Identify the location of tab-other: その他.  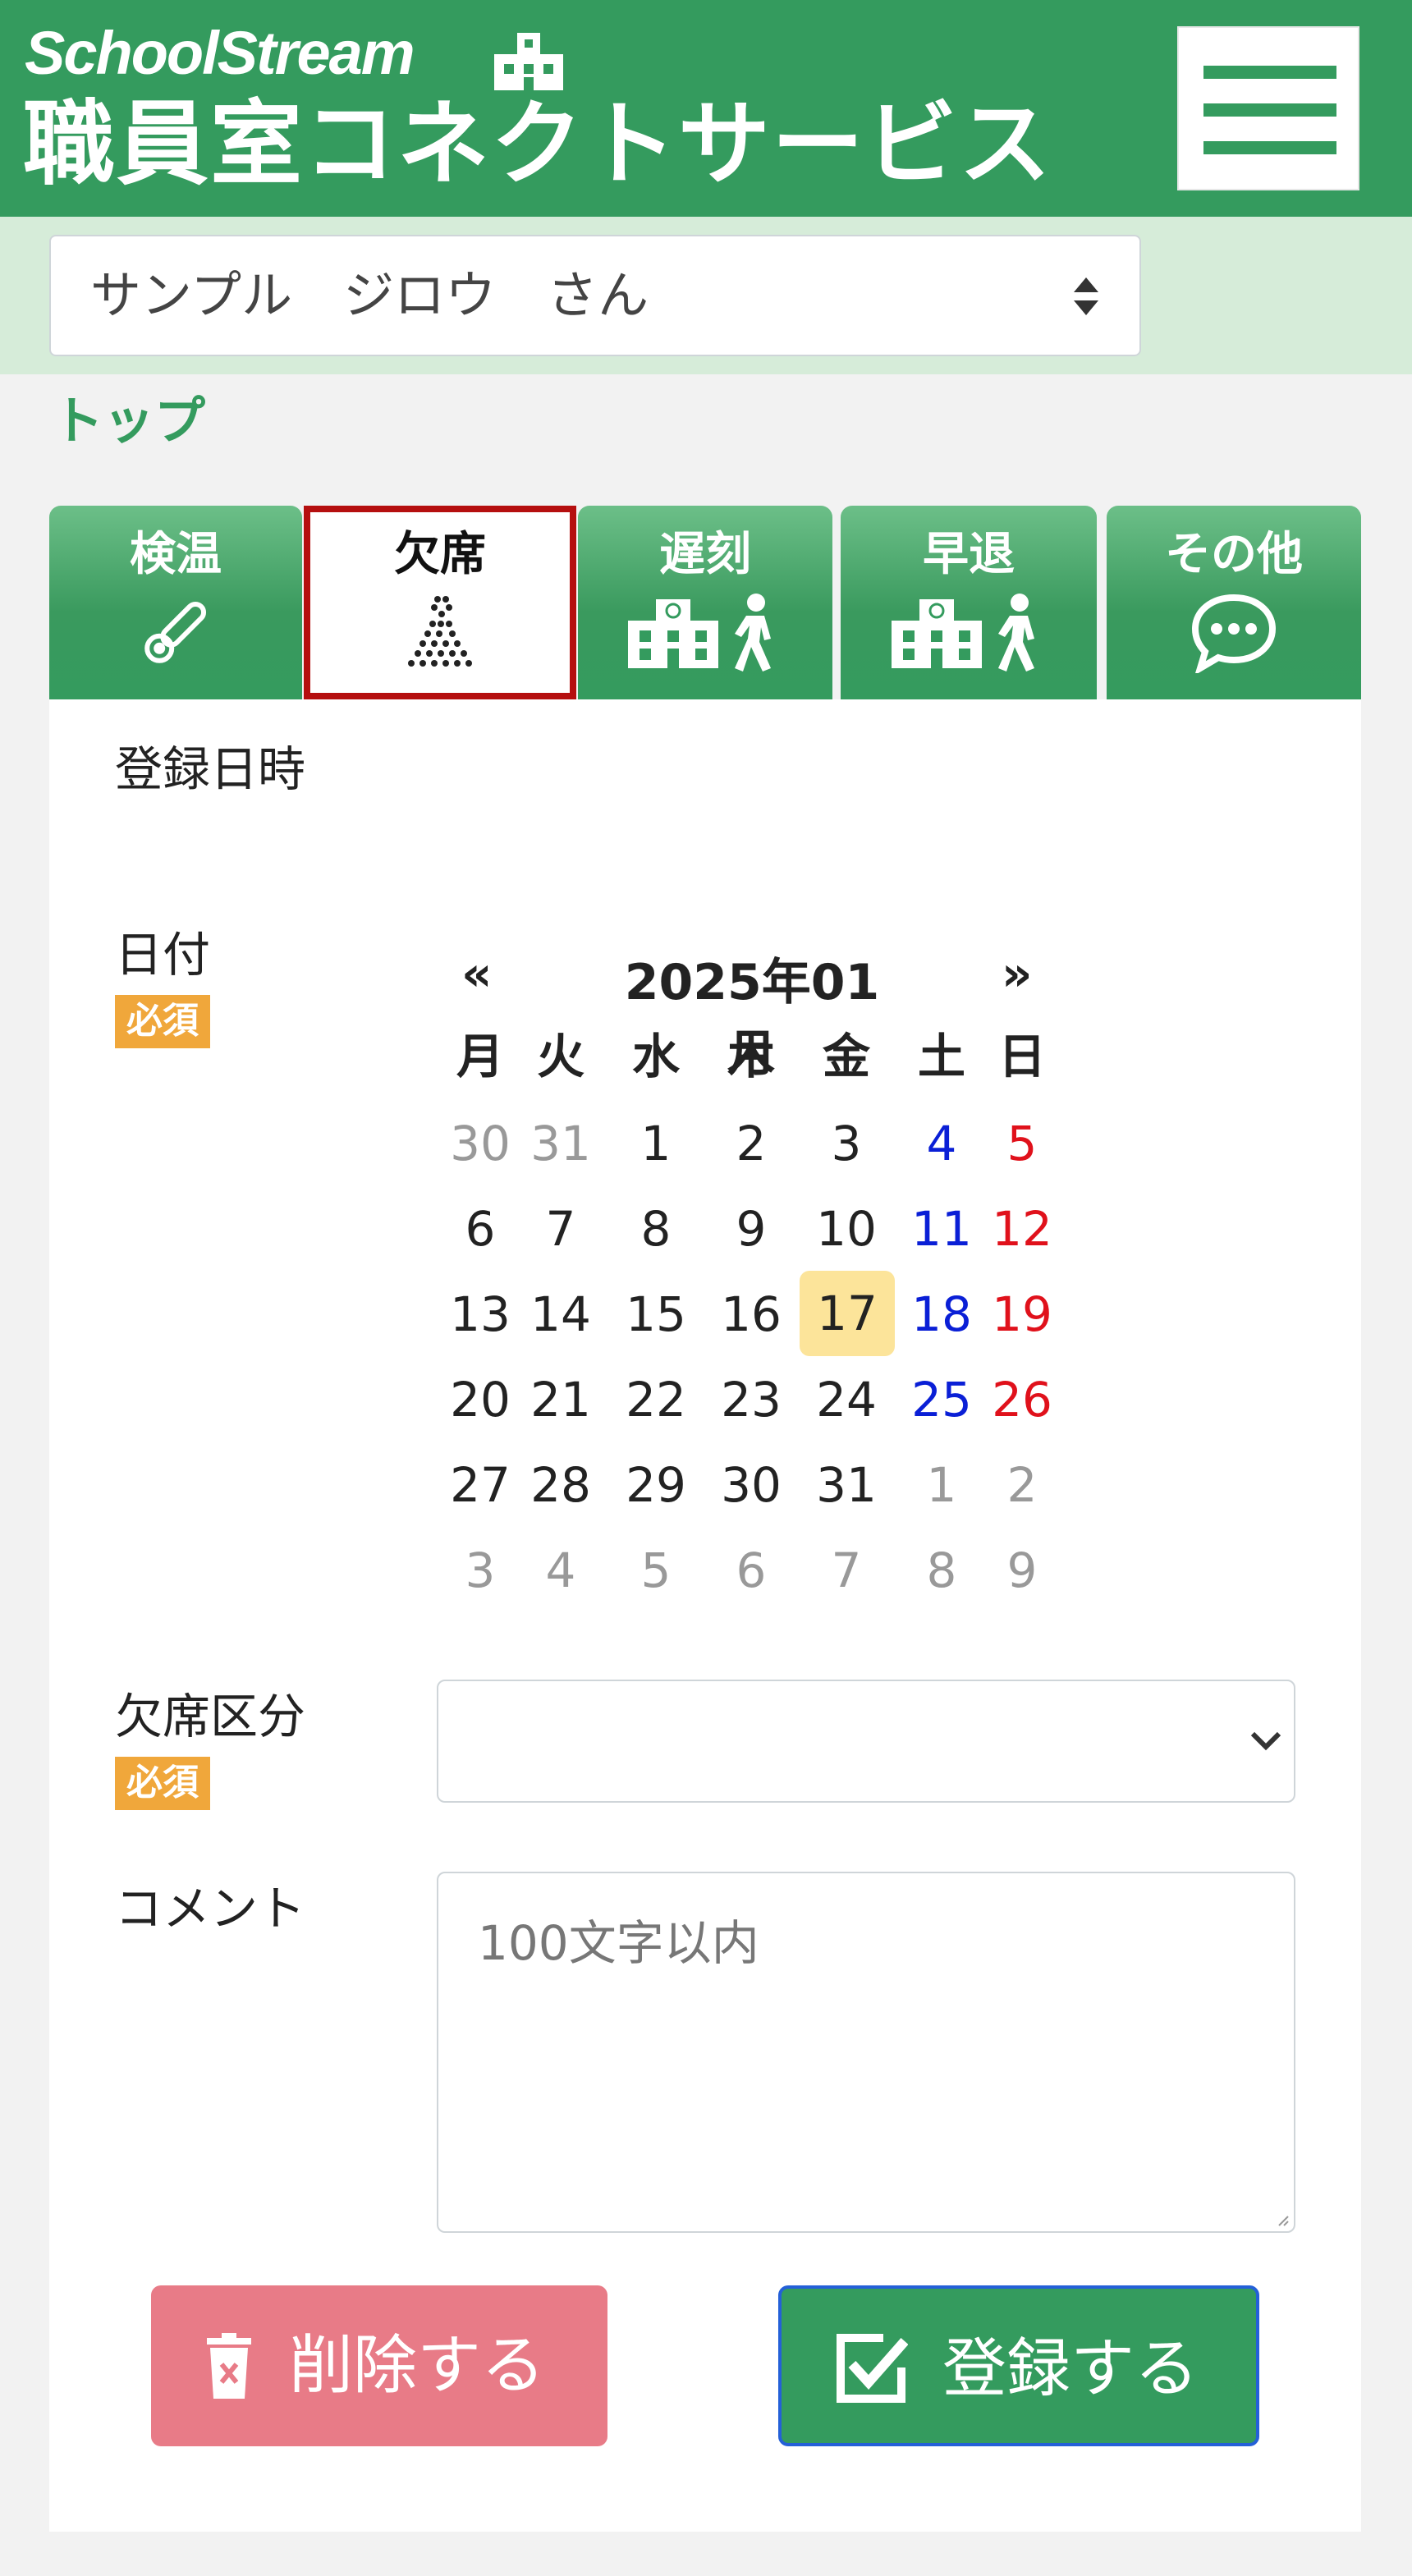
(1234, 602).